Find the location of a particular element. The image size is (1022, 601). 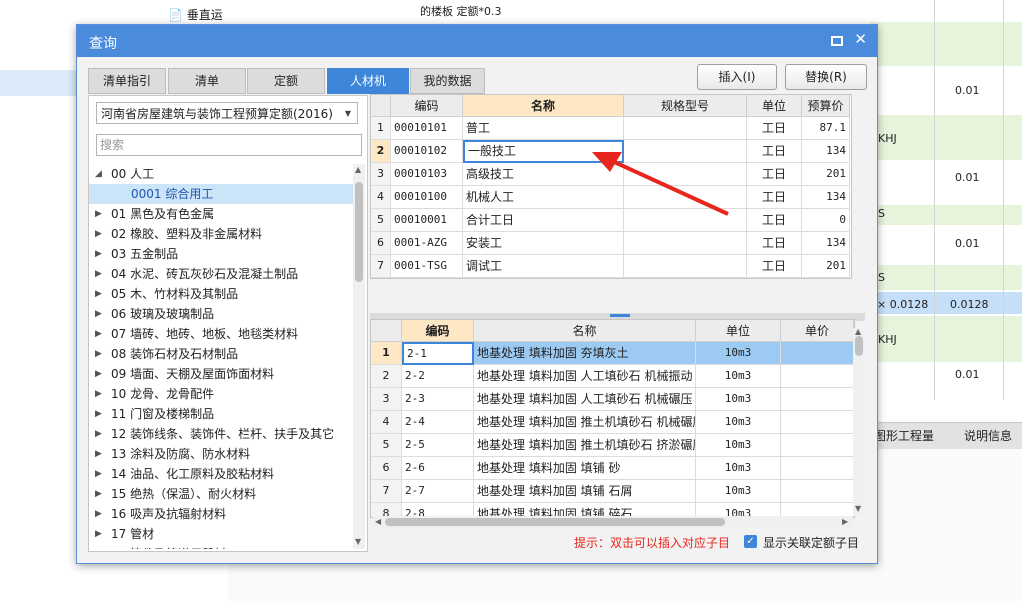

tree-item: ▶ 06 玻璃及玻璃制品 is located at coordinates (221, 314).